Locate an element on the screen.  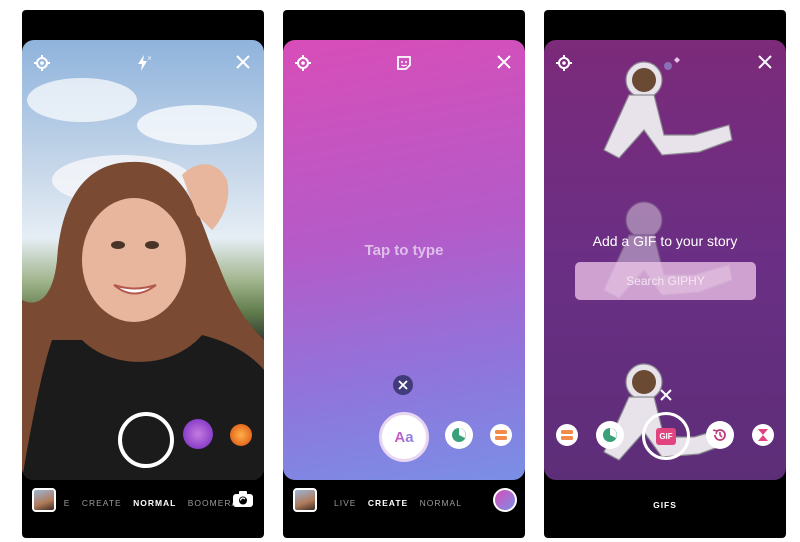
text-style-button: Aa is located at coordinates (404, 437).